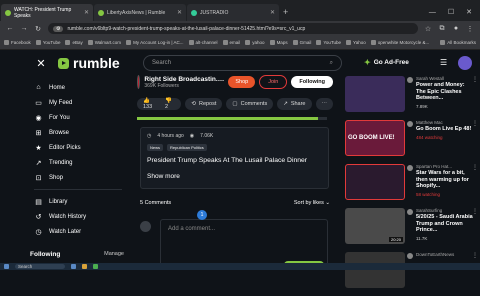 This screenshot has width=480, height=296. What do you see at coordinates (89, 63) in the screenshot?
I see `rumble-logo: rumble` at bounding box center [89, 63].